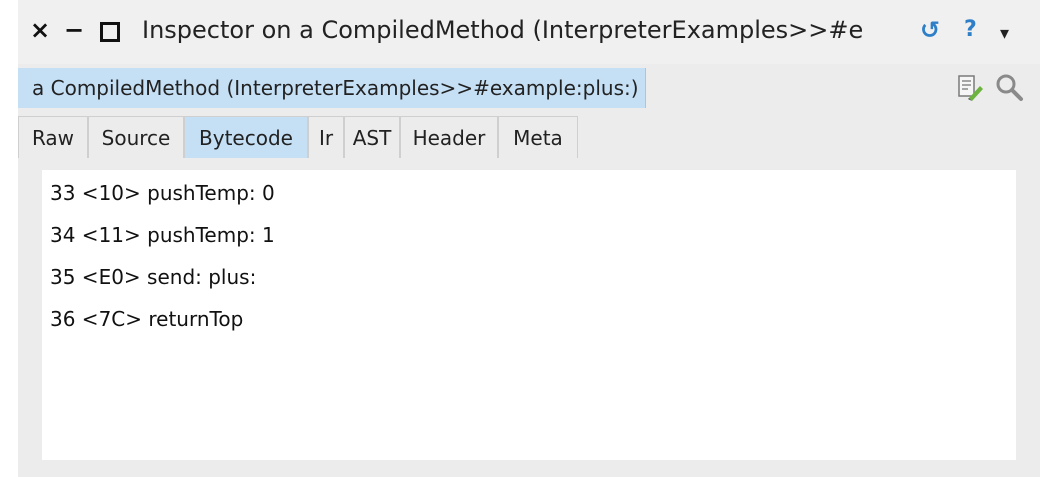  I want to click on minimize-icon: −, so click(74, 30).